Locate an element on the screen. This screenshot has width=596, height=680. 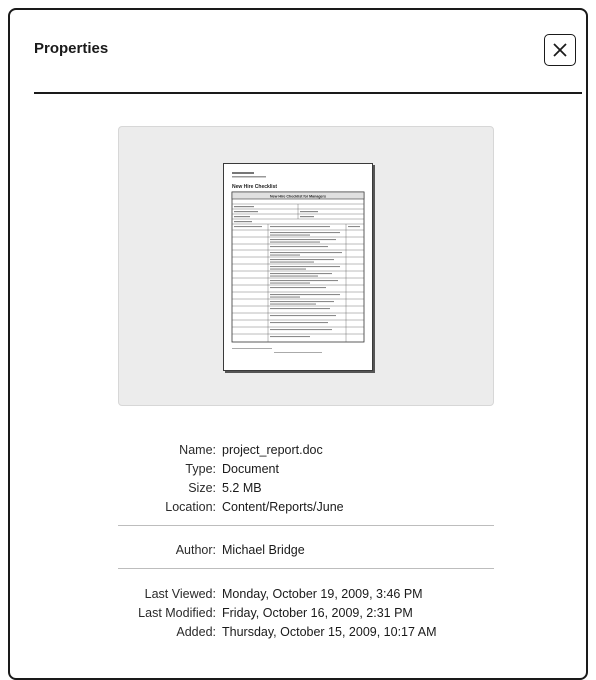
type-value: Document is located at coordinates (250, 468).